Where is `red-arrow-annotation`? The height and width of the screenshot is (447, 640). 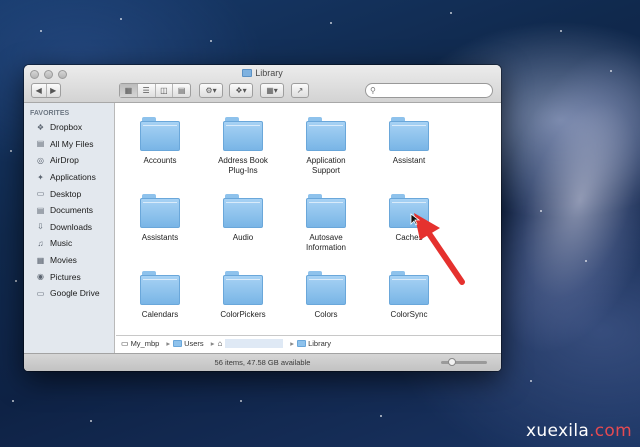 red-arrow-annotation is located at coordinates (439, 249).